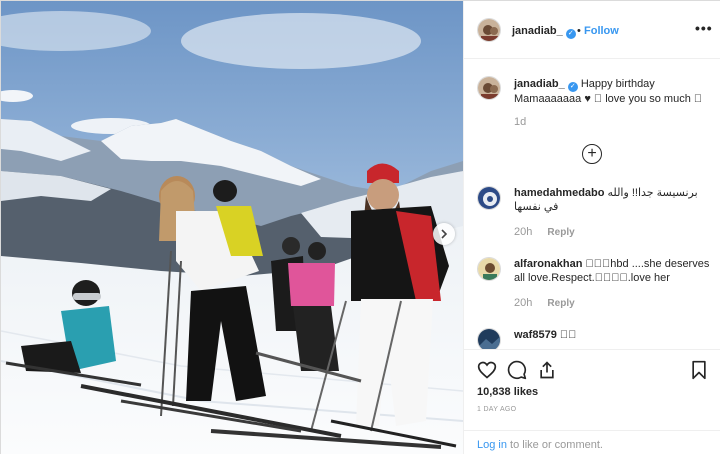 This screenshot has height=454, width=720. I want to click on follow-button: Follow, so click(601, 31).